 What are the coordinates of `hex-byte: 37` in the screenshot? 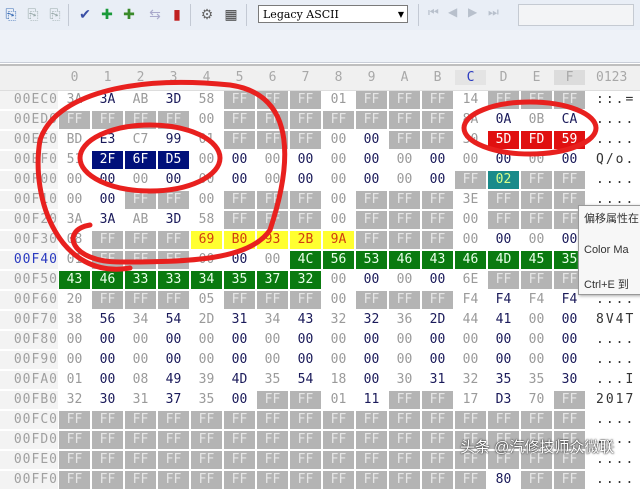 It's located at (173, 400).